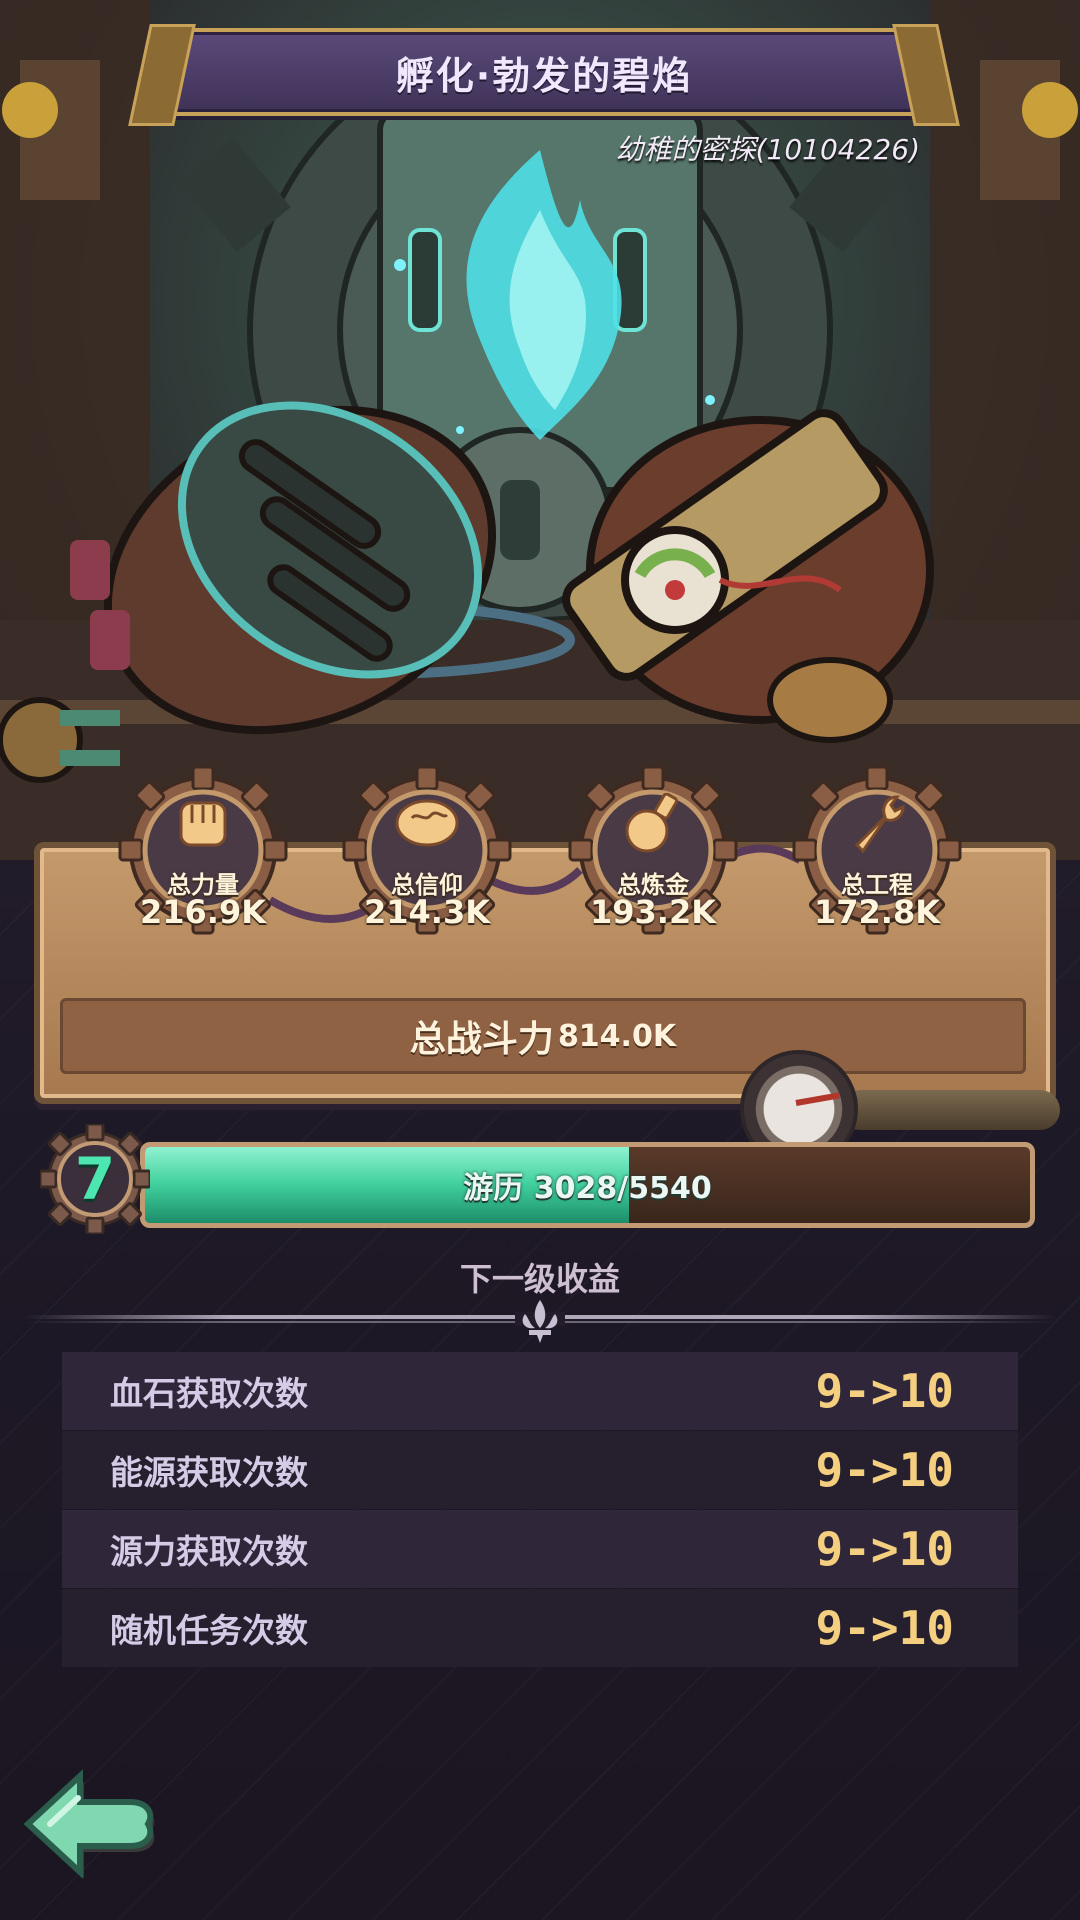 The image size is (1080, 1920). I want to click on back-button, so click(90, 1822).